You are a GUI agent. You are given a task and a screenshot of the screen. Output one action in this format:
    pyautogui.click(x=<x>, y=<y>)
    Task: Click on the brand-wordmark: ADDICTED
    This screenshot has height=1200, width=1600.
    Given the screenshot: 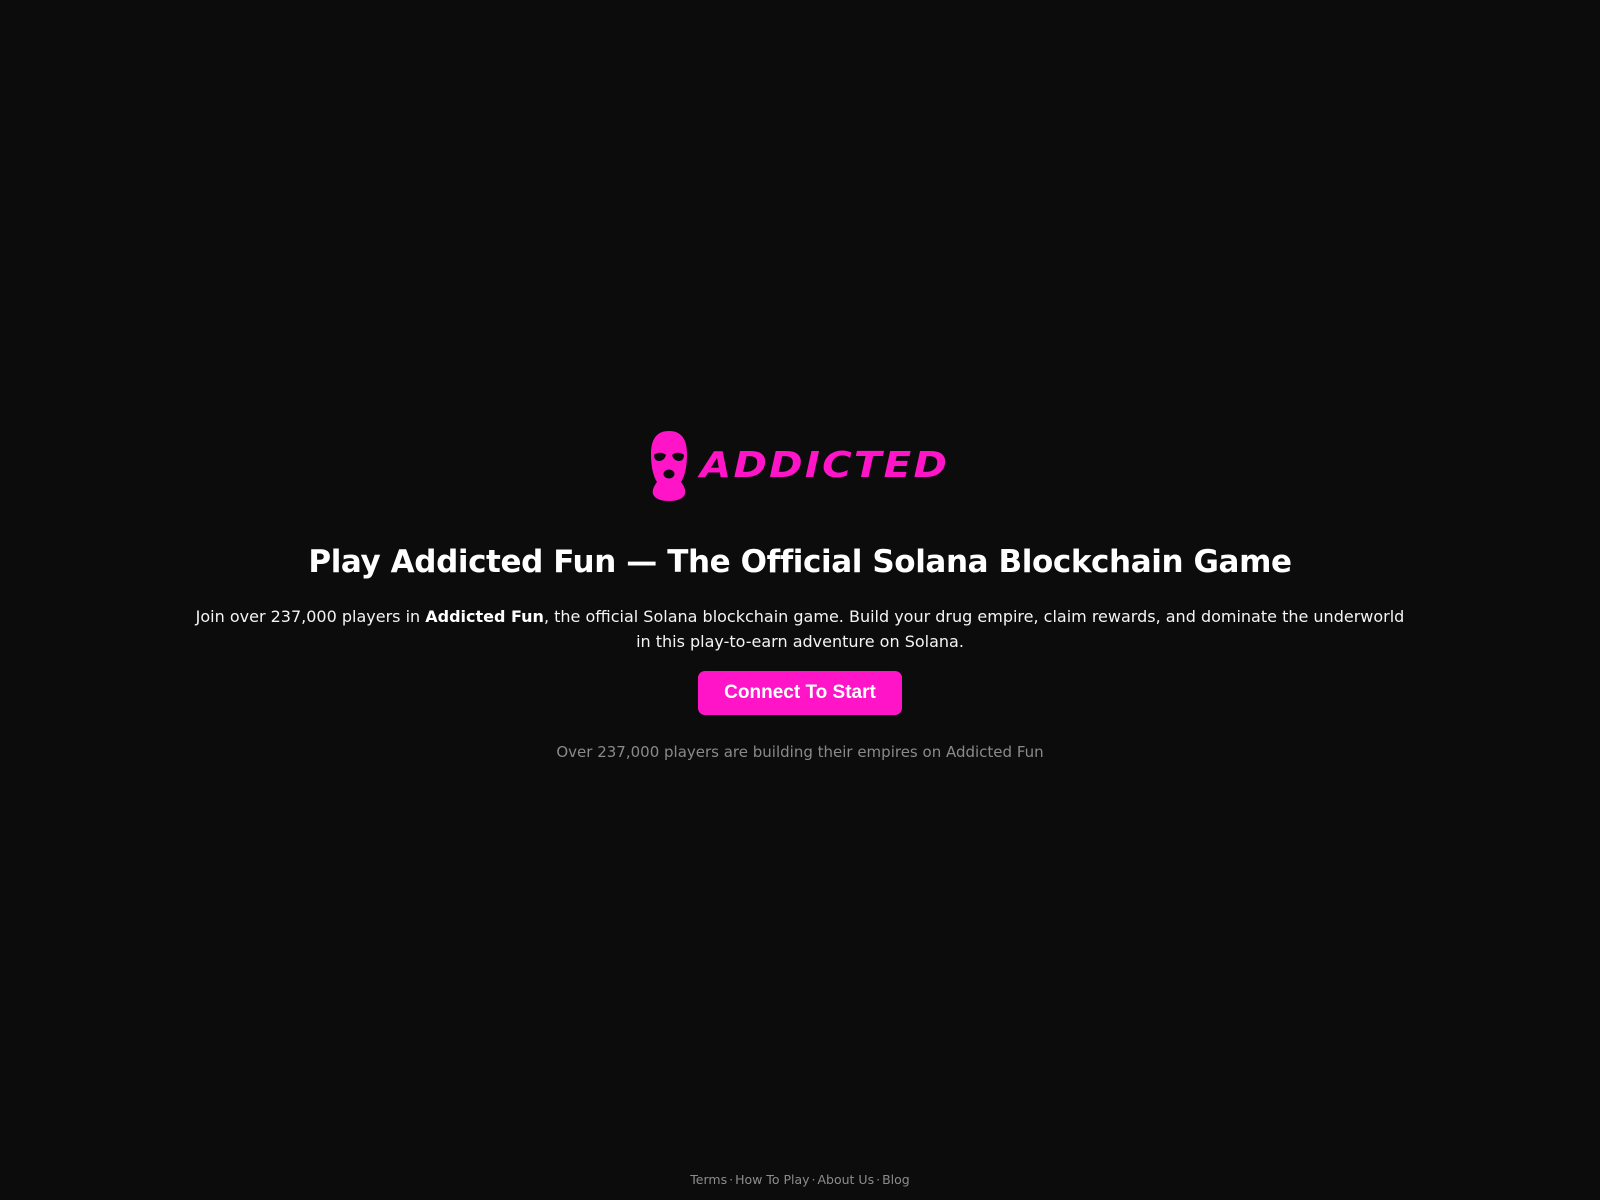 What is the action you would take?
    pyautogui.click(x=824, y=465)
    